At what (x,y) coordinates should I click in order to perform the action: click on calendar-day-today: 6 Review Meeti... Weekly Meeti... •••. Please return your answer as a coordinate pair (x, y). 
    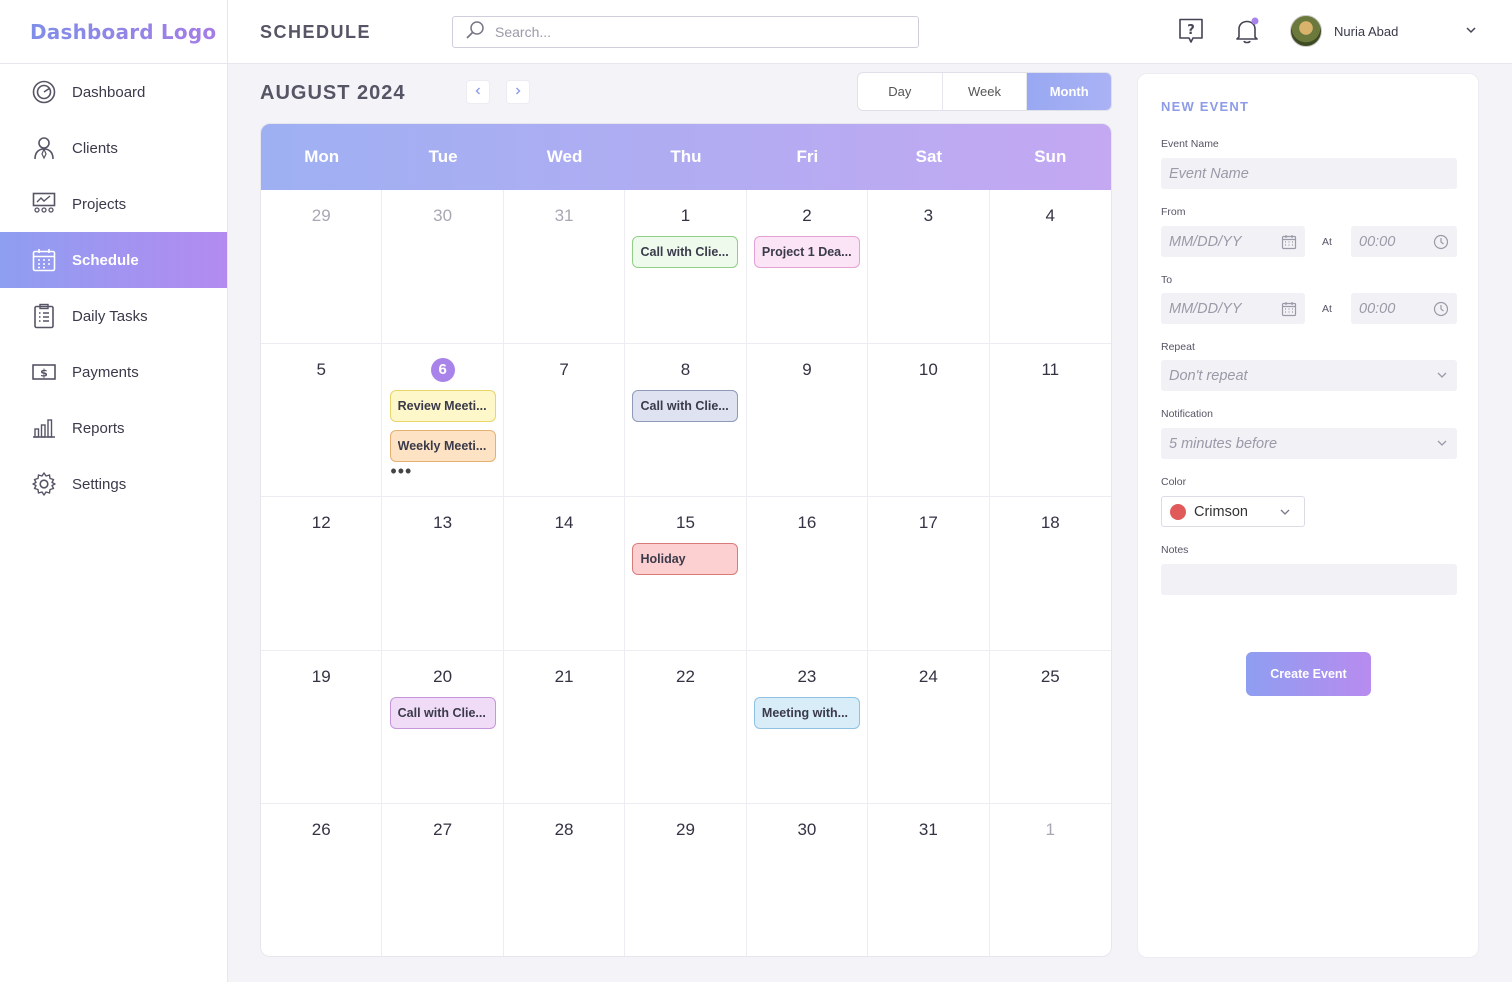
    Looking at the image, I should click on (443, 420).